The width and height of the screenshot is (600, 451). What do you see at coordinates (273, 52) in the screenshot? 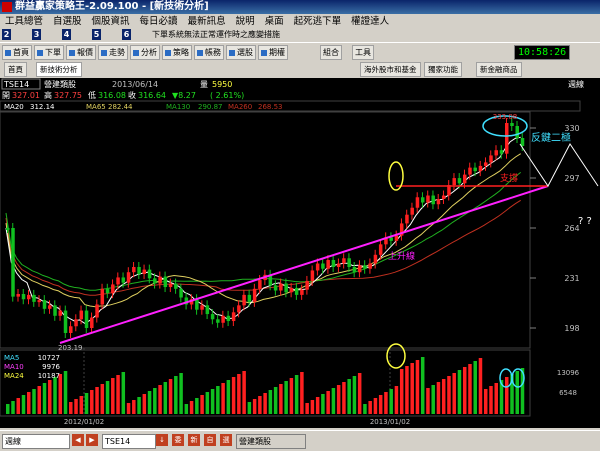
I see `toolbar-button-8: 期權` at bounding box center [273, 52].